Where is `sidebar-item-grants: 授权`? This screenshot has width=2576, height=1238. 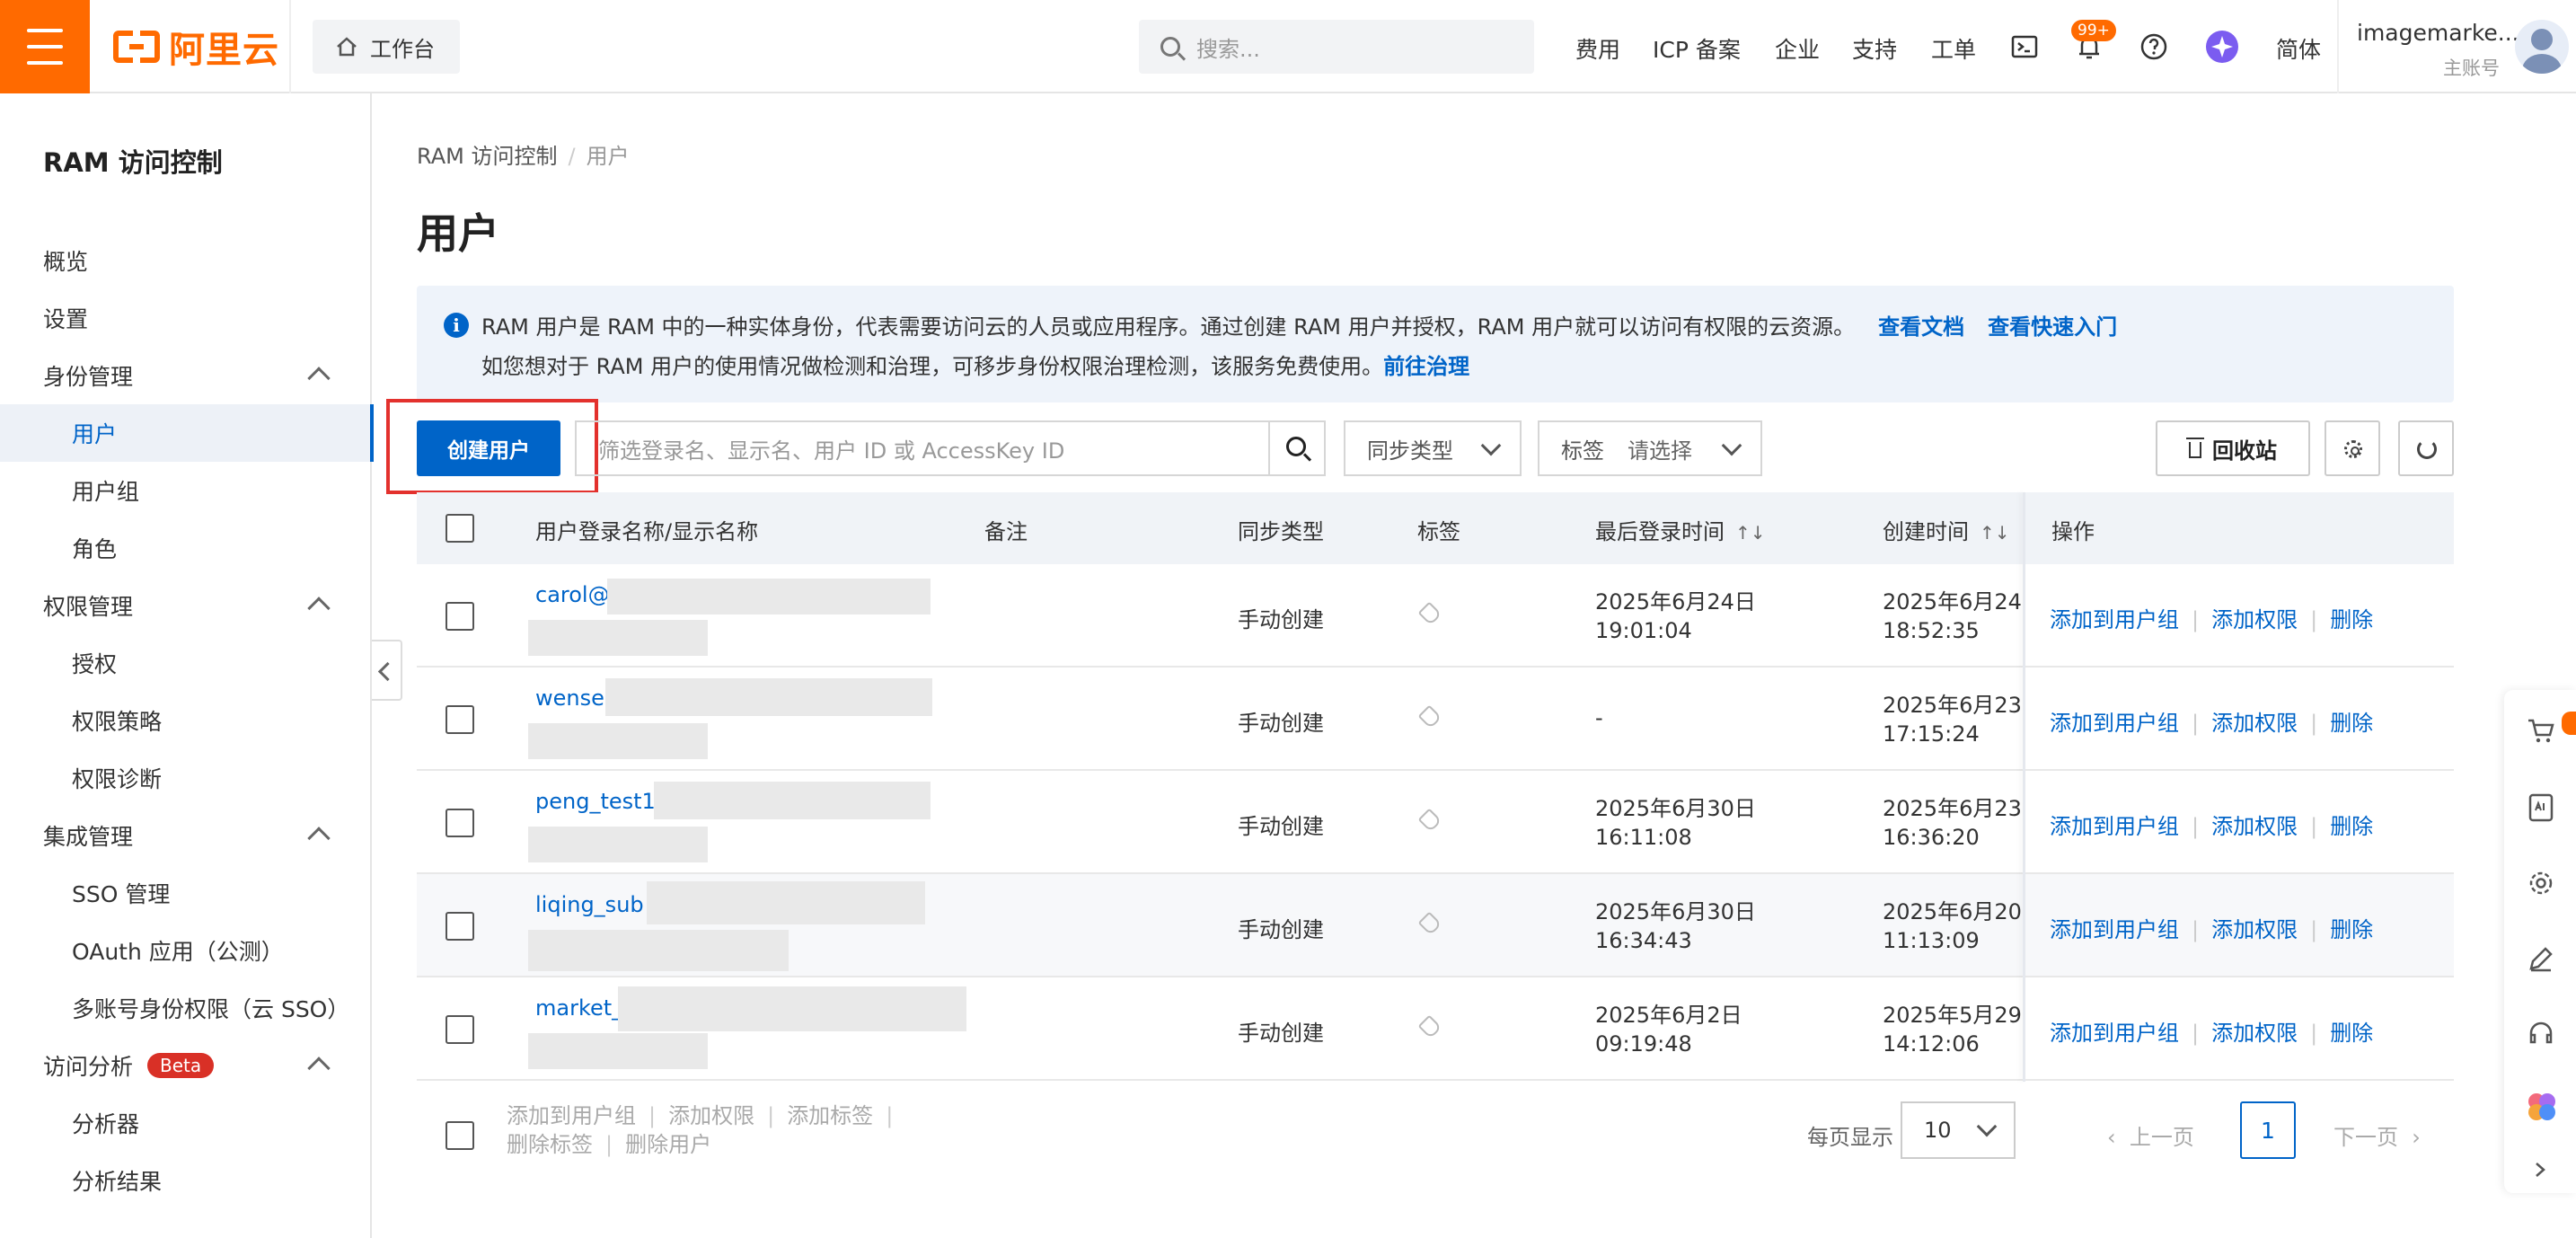 sidebar-item-grants: 授权 is located at coordinates (186, 663).